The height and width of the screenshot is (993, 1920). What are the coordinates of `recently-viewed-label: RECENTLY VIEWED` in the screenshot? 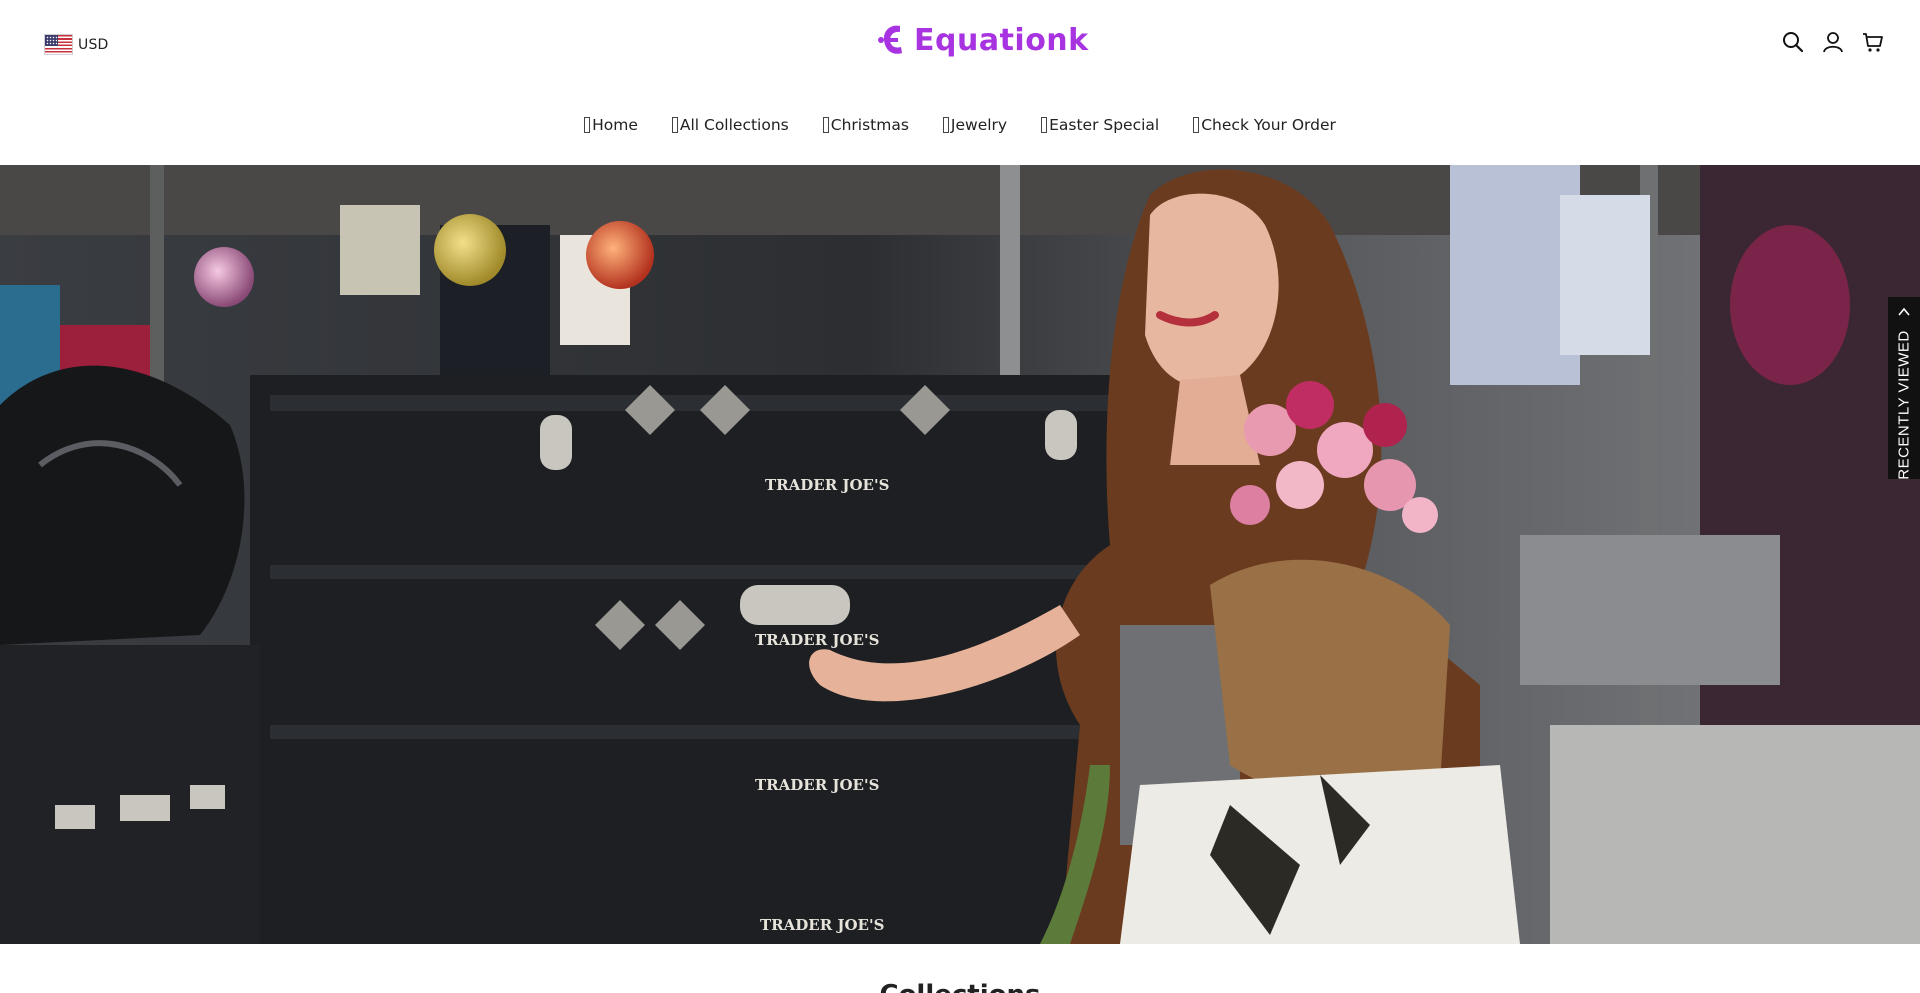 It's located at (1904, 405).